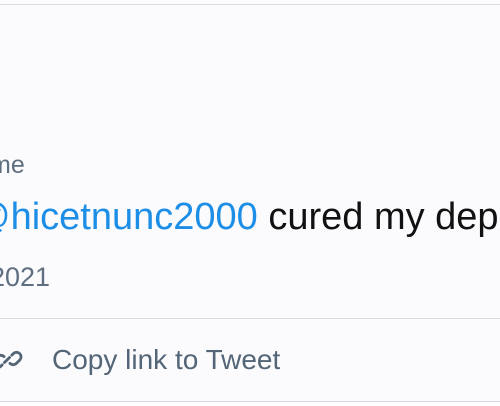 This screenshot has height=406, width=500. I want to click on copy-link-to-tweet-button: Copy link to Tweet, so click(140, 360).